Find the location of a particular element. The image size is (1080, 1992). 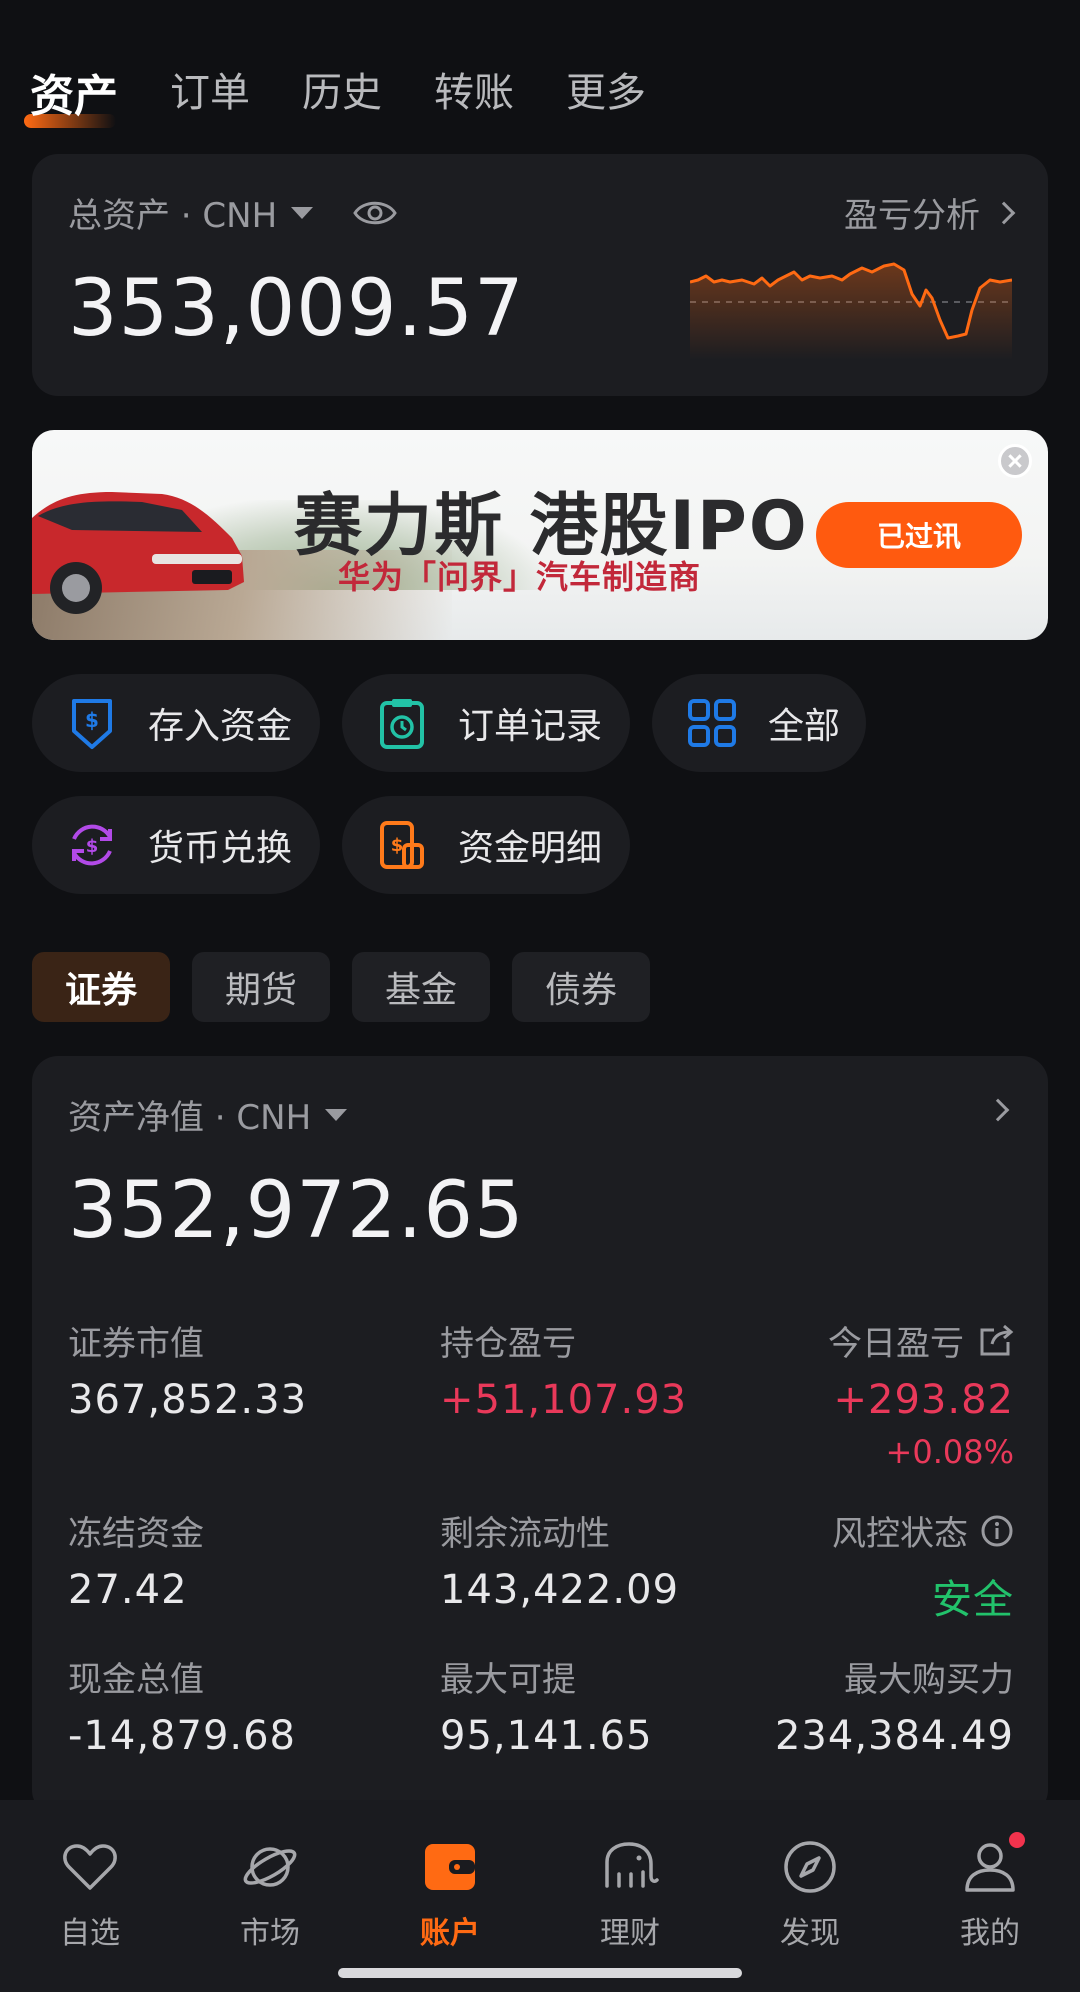

info-icon is located at coordinates (997, 1531).